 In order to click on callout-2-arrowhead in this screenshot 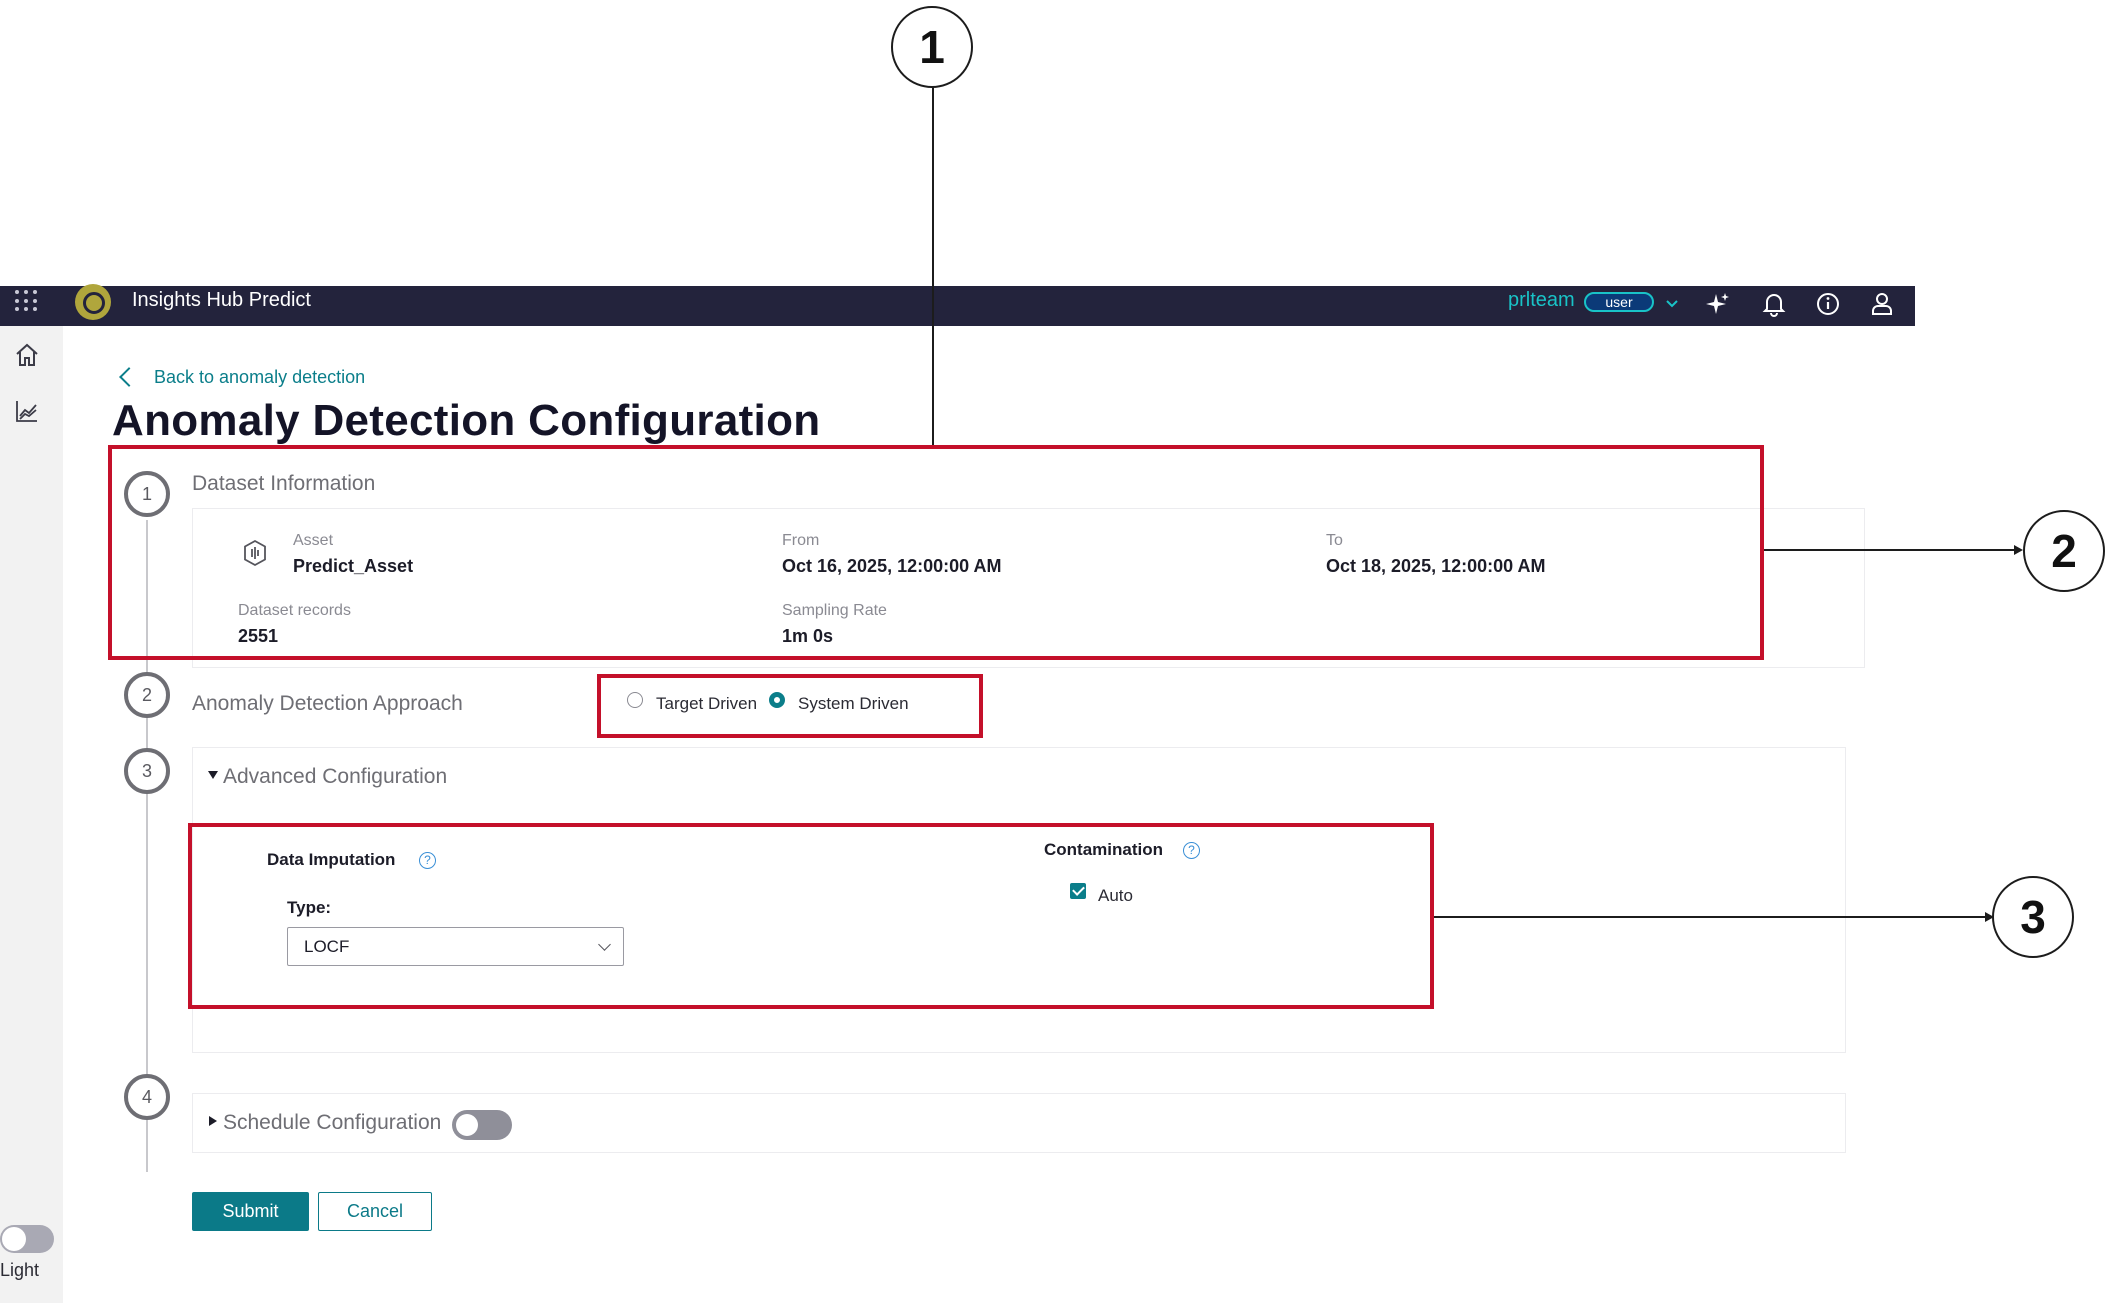, I will do `click(2018, 550)`.